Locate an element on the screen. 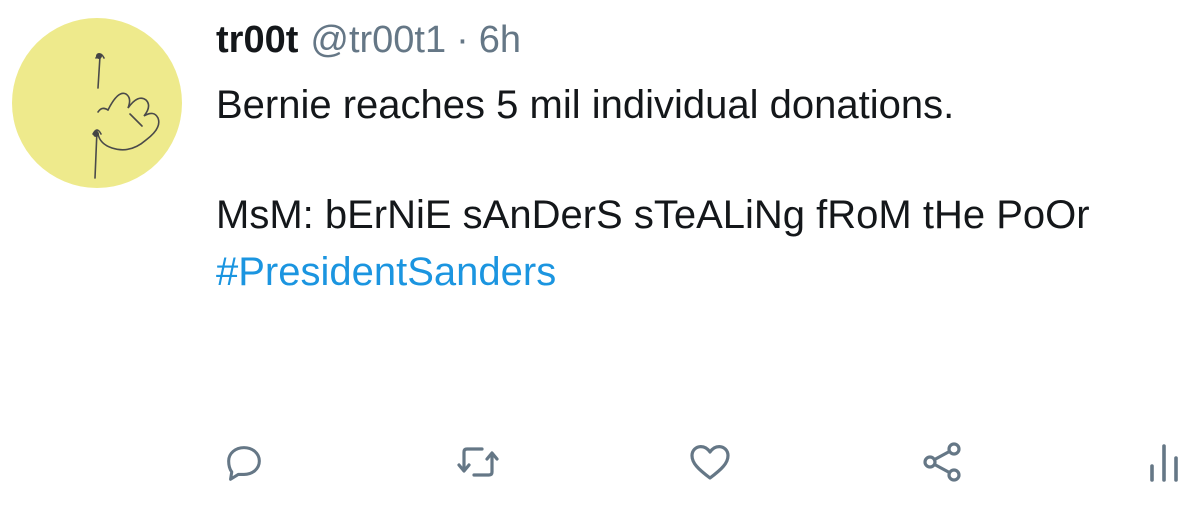 Image resolution: width=1200 pixels, height=510 pixels. analytics-button is located at coordinates (1164, 462).